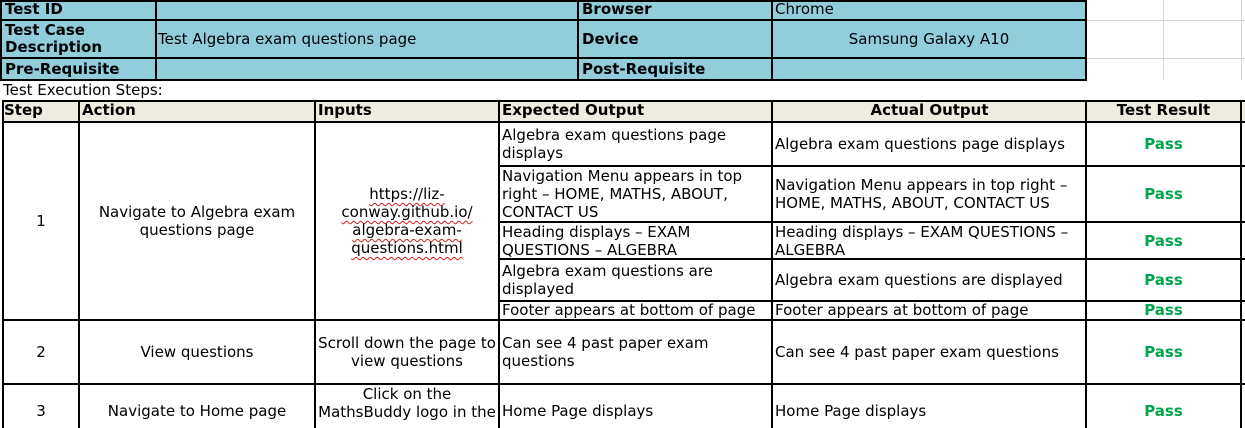 This screenshot has width=1245, height=428. Describe the element at coordinates (109, 110) in the screenshot. I see `col-header-action: Action` at that location.